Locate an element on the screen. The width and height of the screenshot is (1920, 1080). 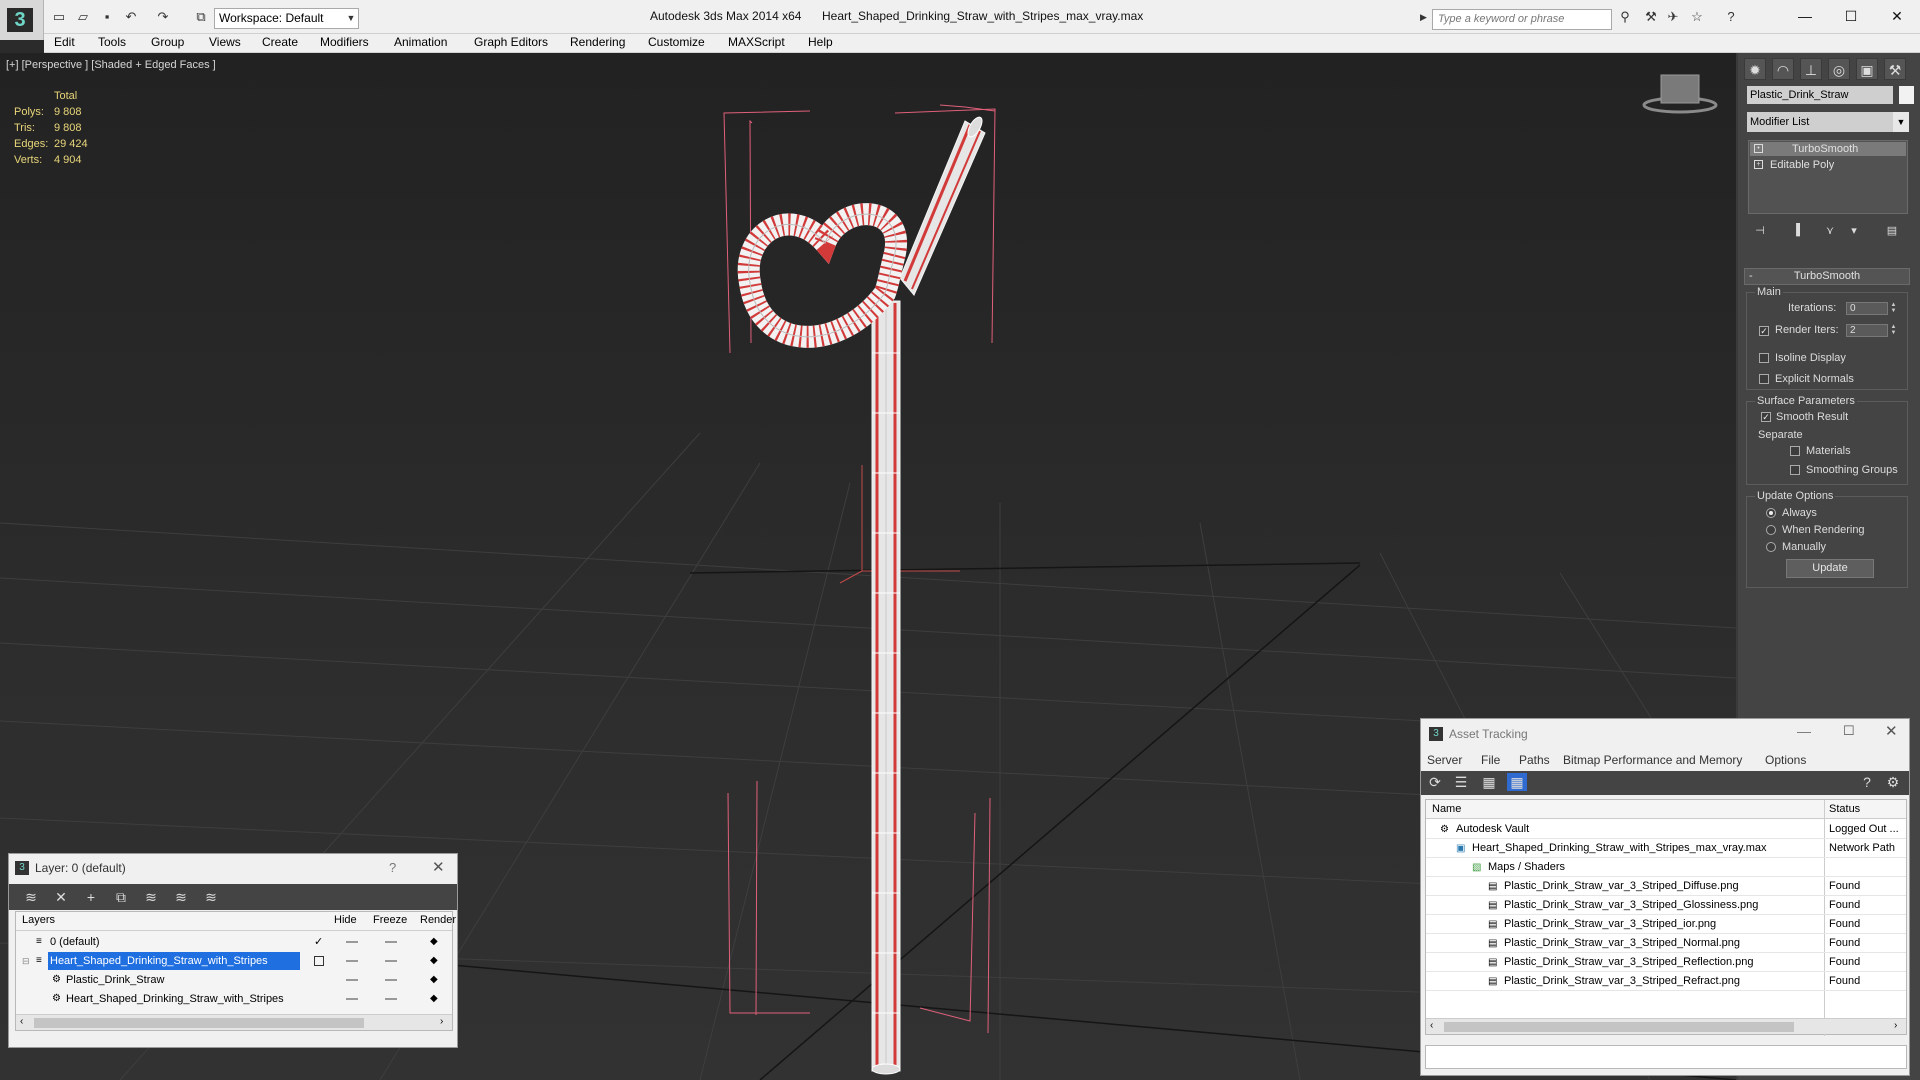
smooth-result-checkbox: ✓ is located at coordinates (1766, 417).